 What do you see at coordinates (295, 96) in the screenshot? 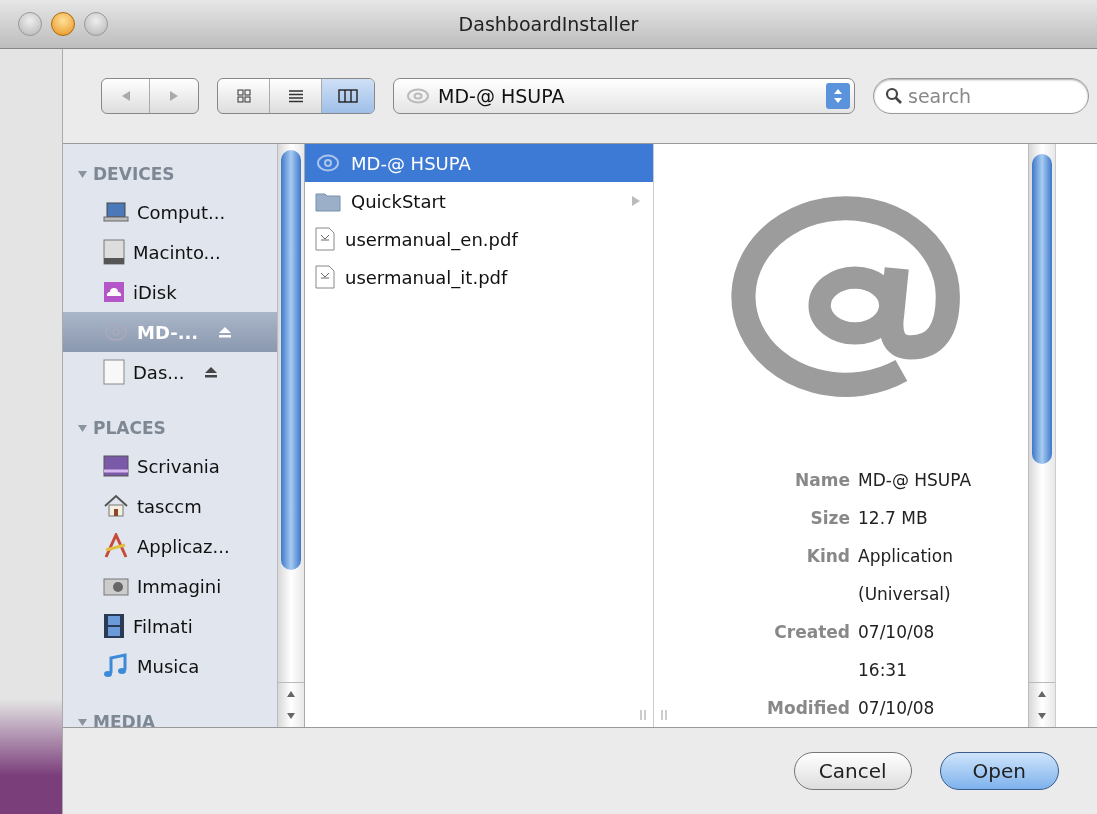
I see `list-icon` at bounding box center [295, 96].